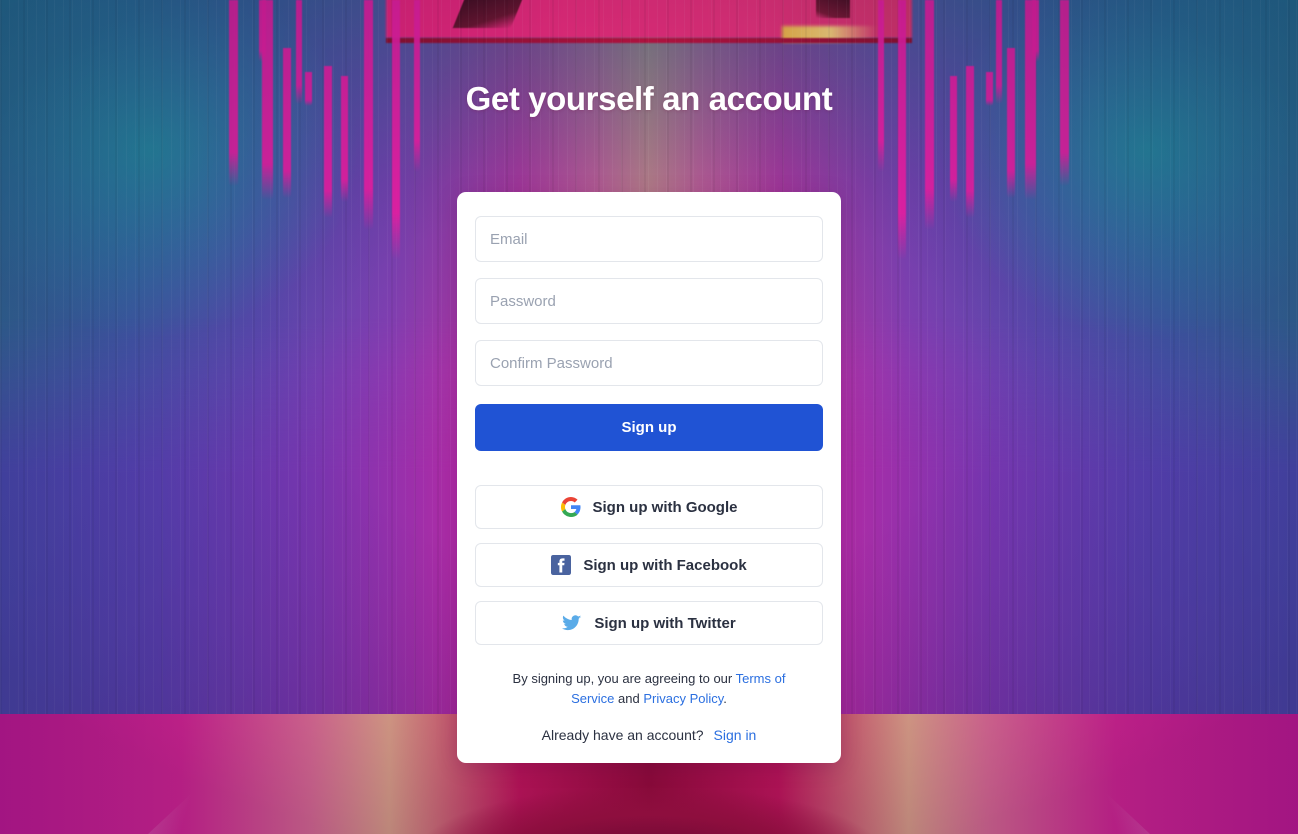 This screenshot has height=834, width=1298. I want to click on confirm-password-field, so click(649, 363).